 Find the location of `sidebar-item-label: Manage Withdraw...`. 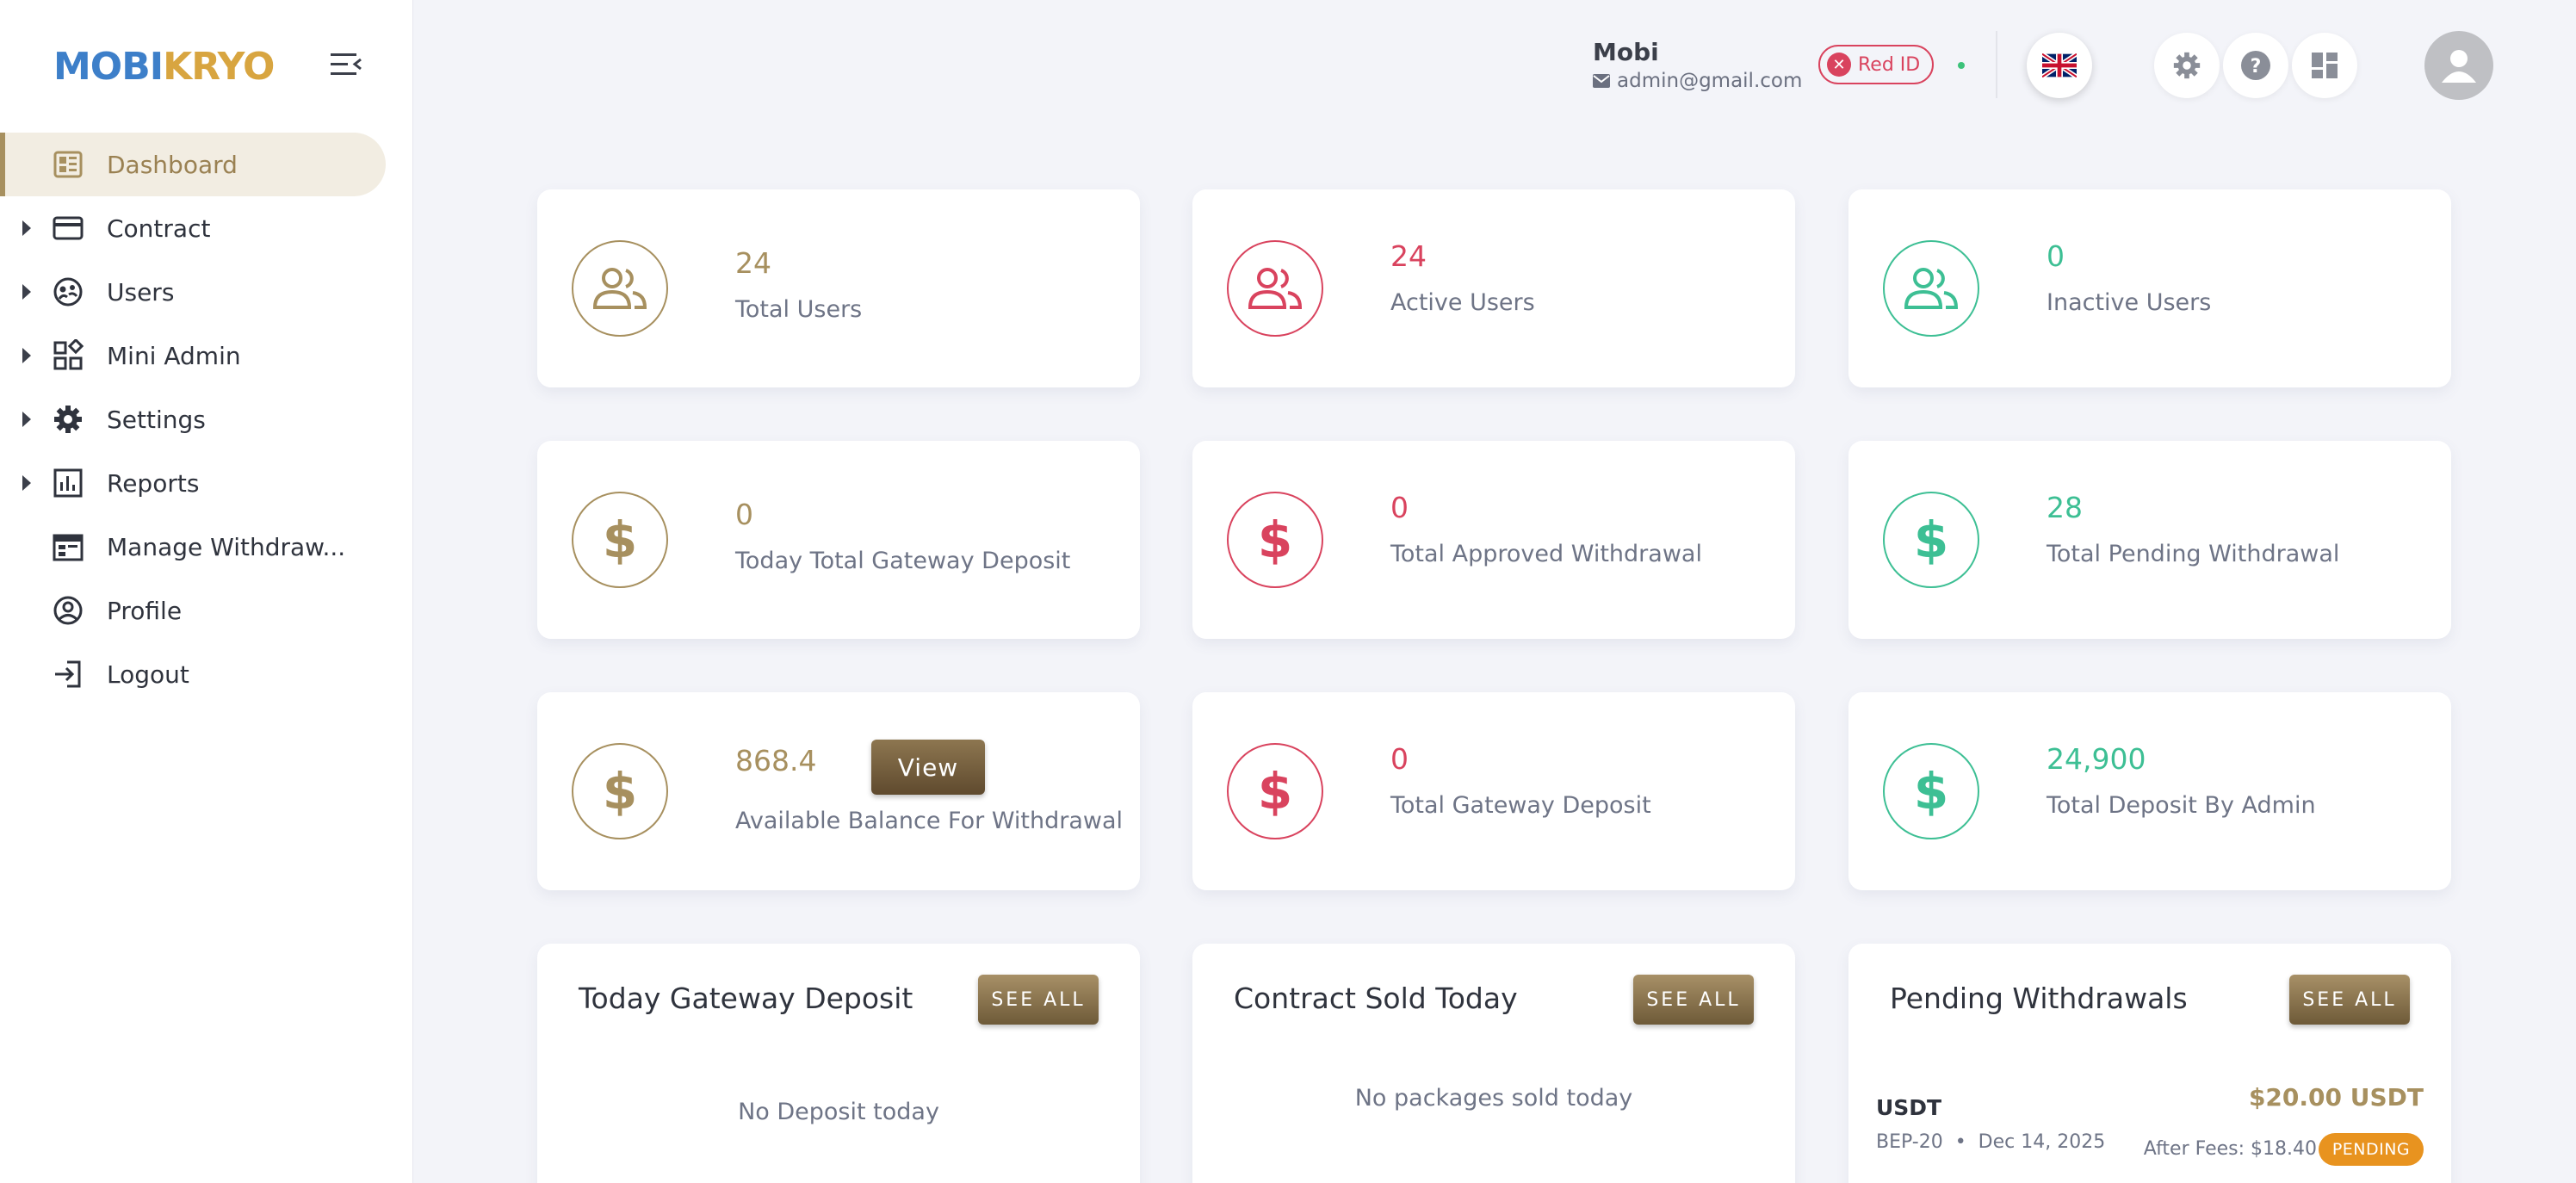

sidebar-item-label: Manage Withdraw... is located at coordinates (226, 546).